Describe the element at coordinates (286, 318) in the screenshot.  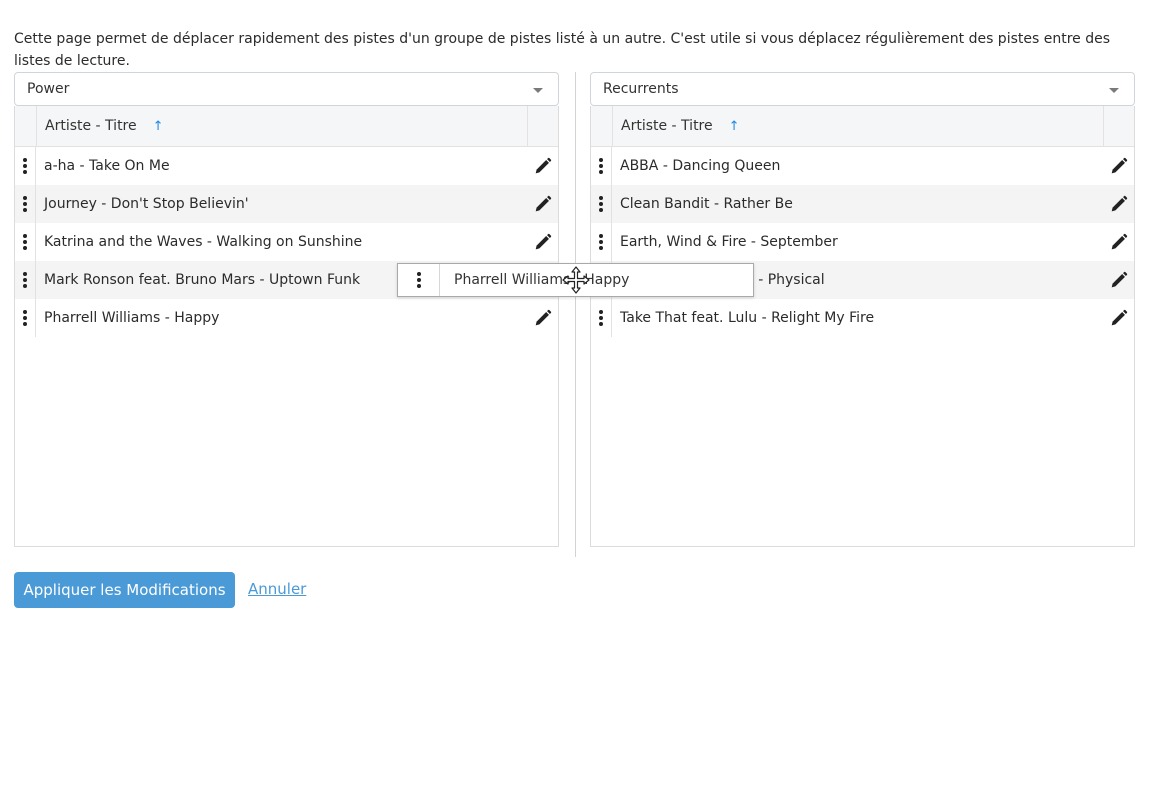
I see `table-row: Pharrell Williams - Happy` at that location.